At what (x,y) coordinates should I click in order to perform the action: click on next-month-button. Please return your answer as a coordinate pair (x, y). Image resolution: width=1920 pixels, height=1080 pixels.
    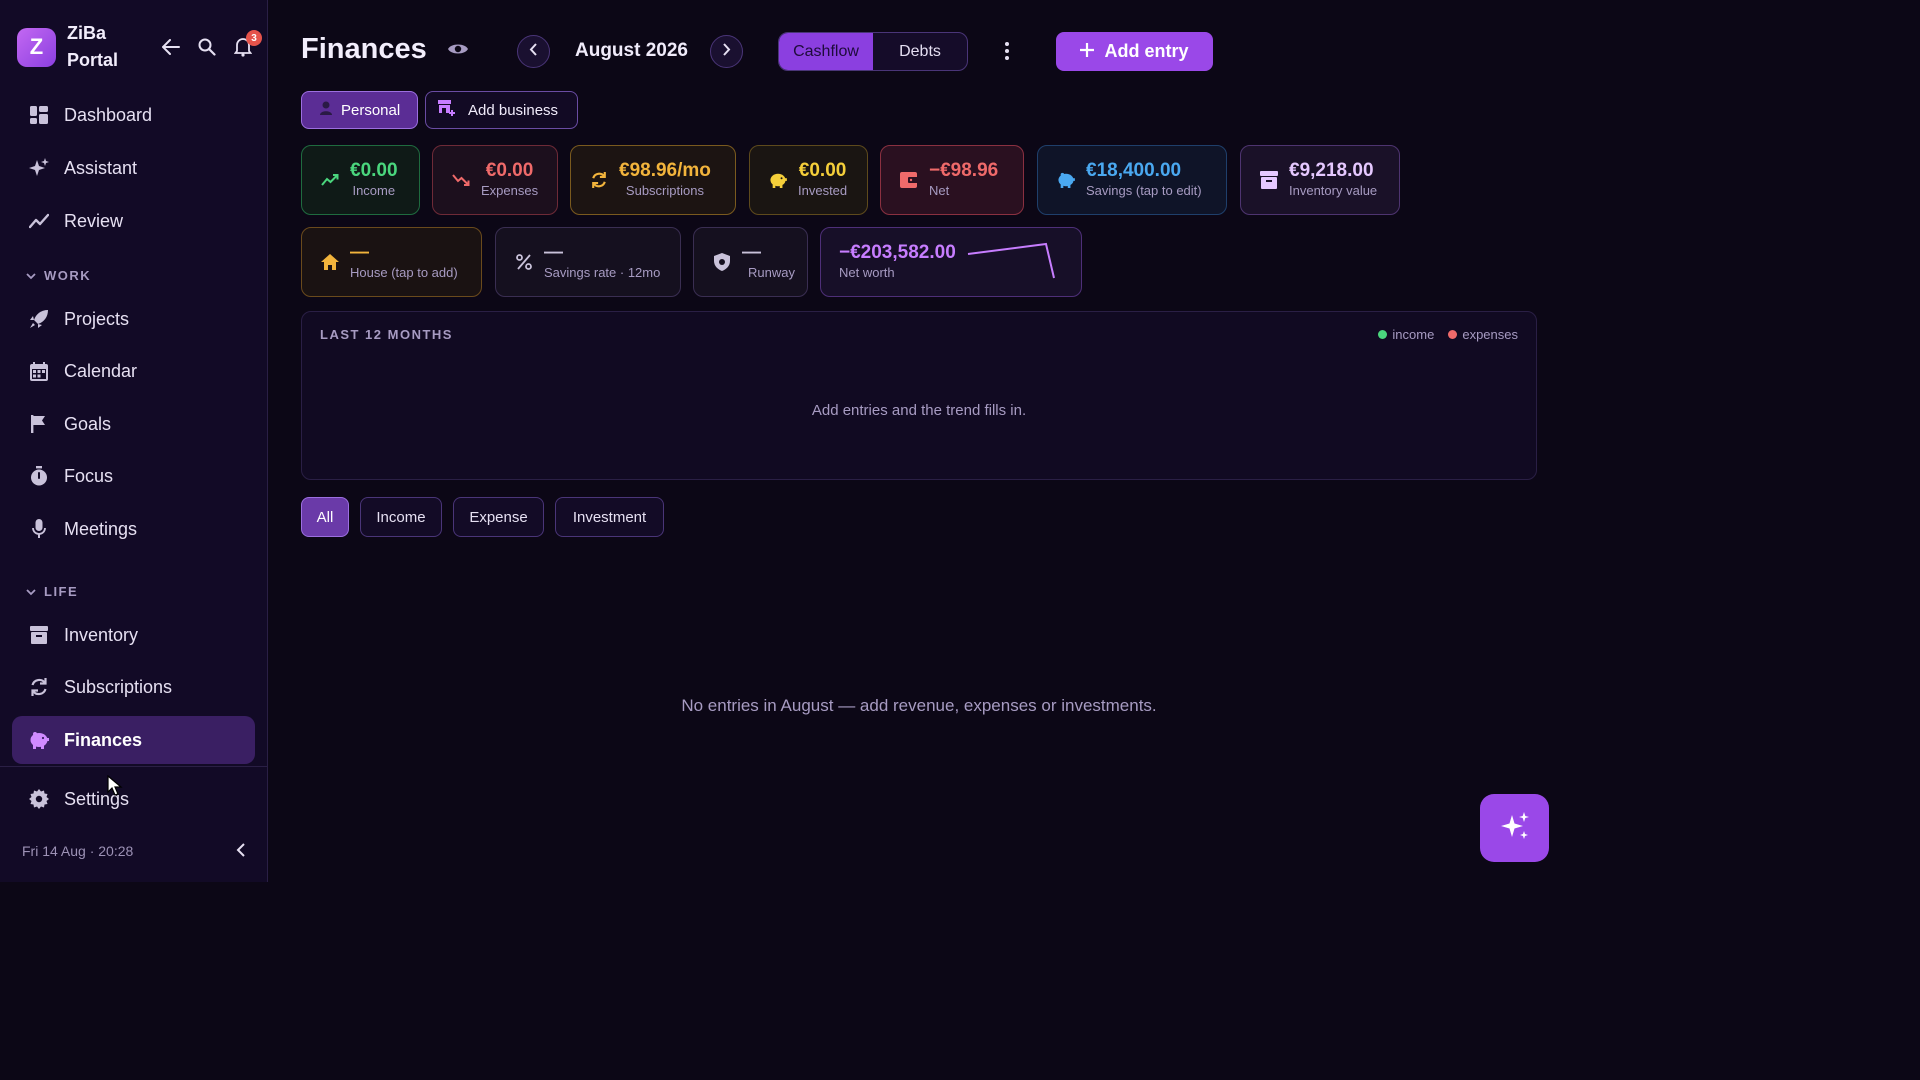
    Looking at the image, I should click on (726, 51).